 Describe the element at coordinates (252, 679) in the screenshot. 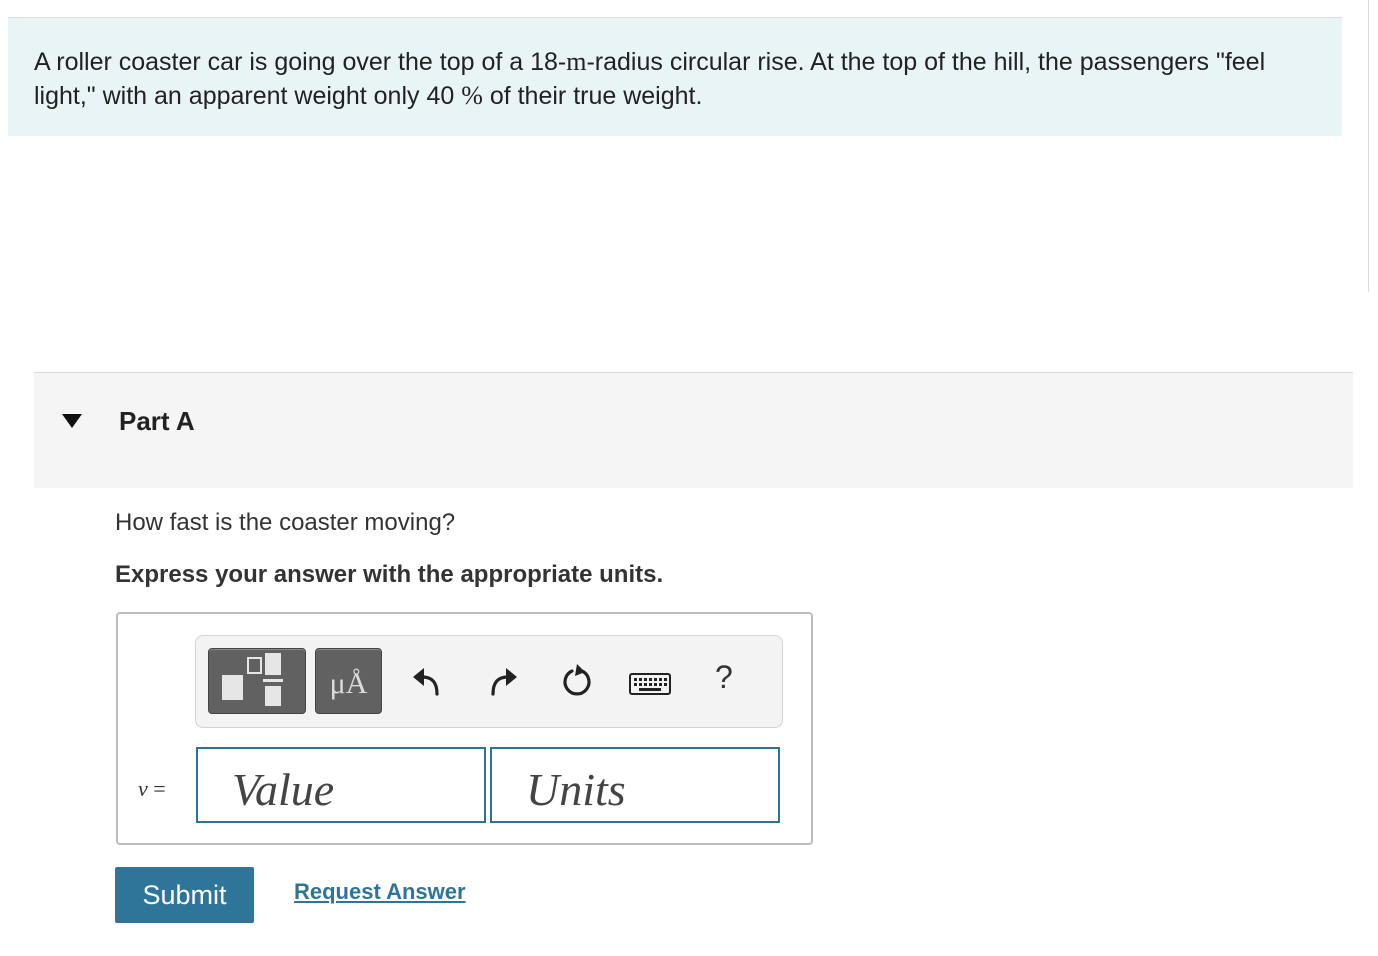

I see `templates-icon` at that location.